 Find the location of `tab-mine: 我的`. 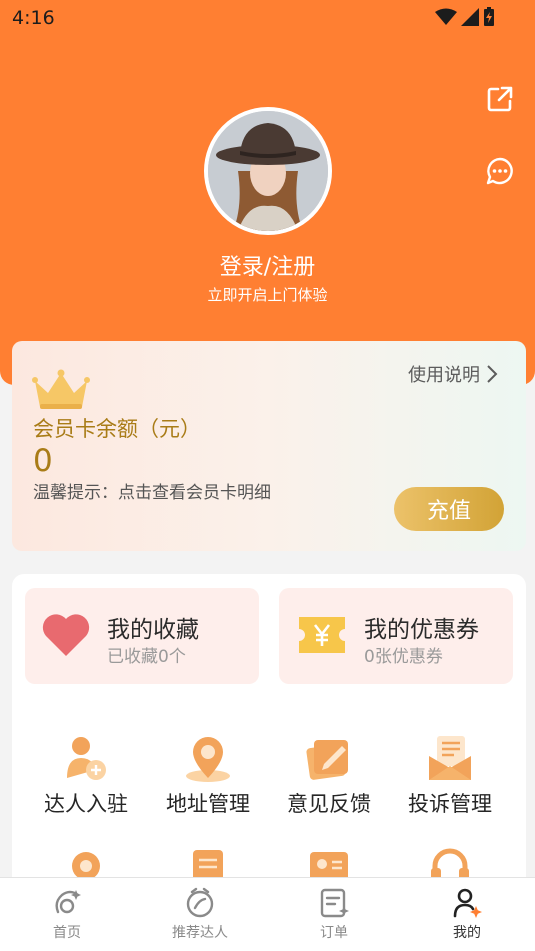

tab-mine: 我的 is located at coordinates (467, 914).